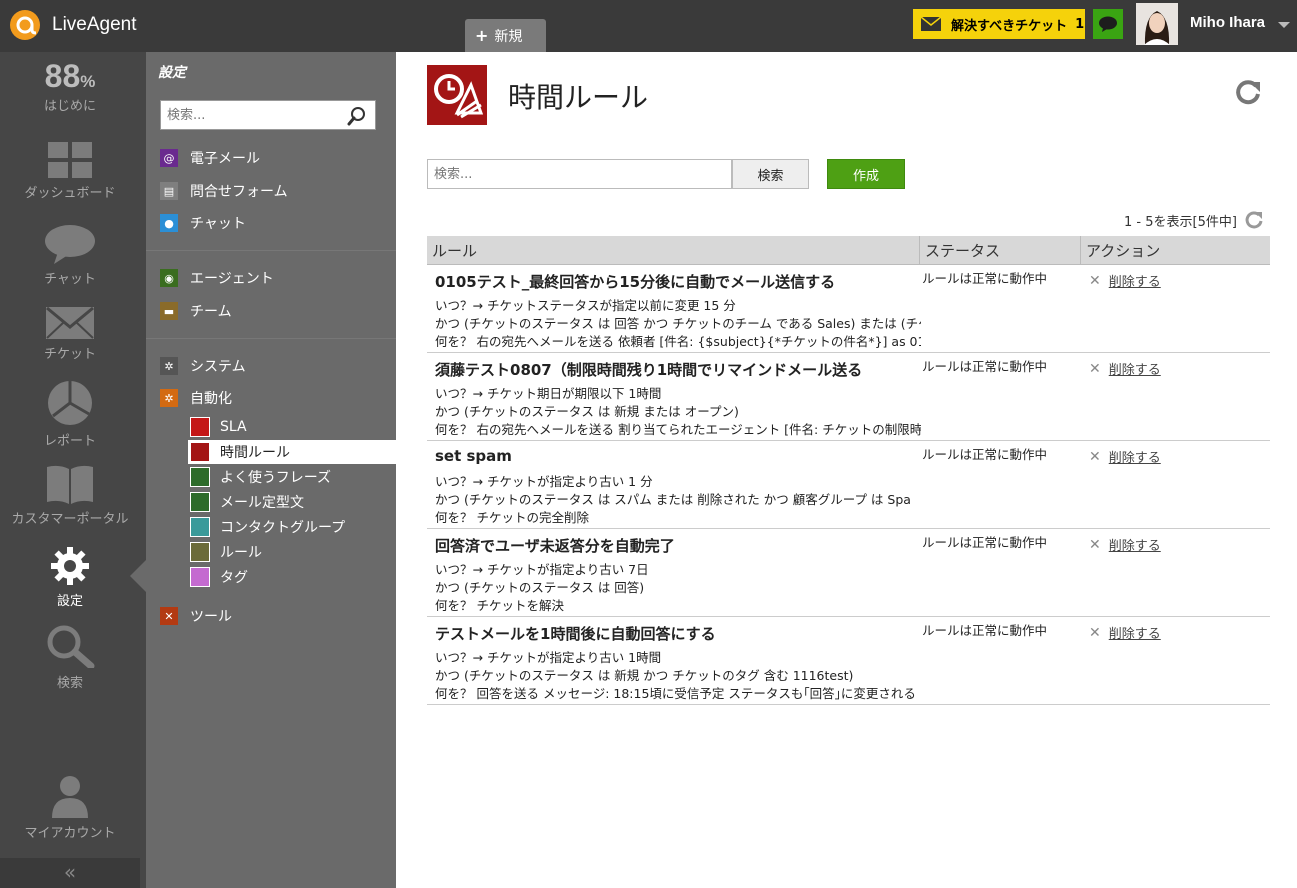  Describe the element at coordinates (635, 281) in the screenshot. I see `rule-name: 0105テスト_最終回答から15分後に自動でメール送信する` at that location.